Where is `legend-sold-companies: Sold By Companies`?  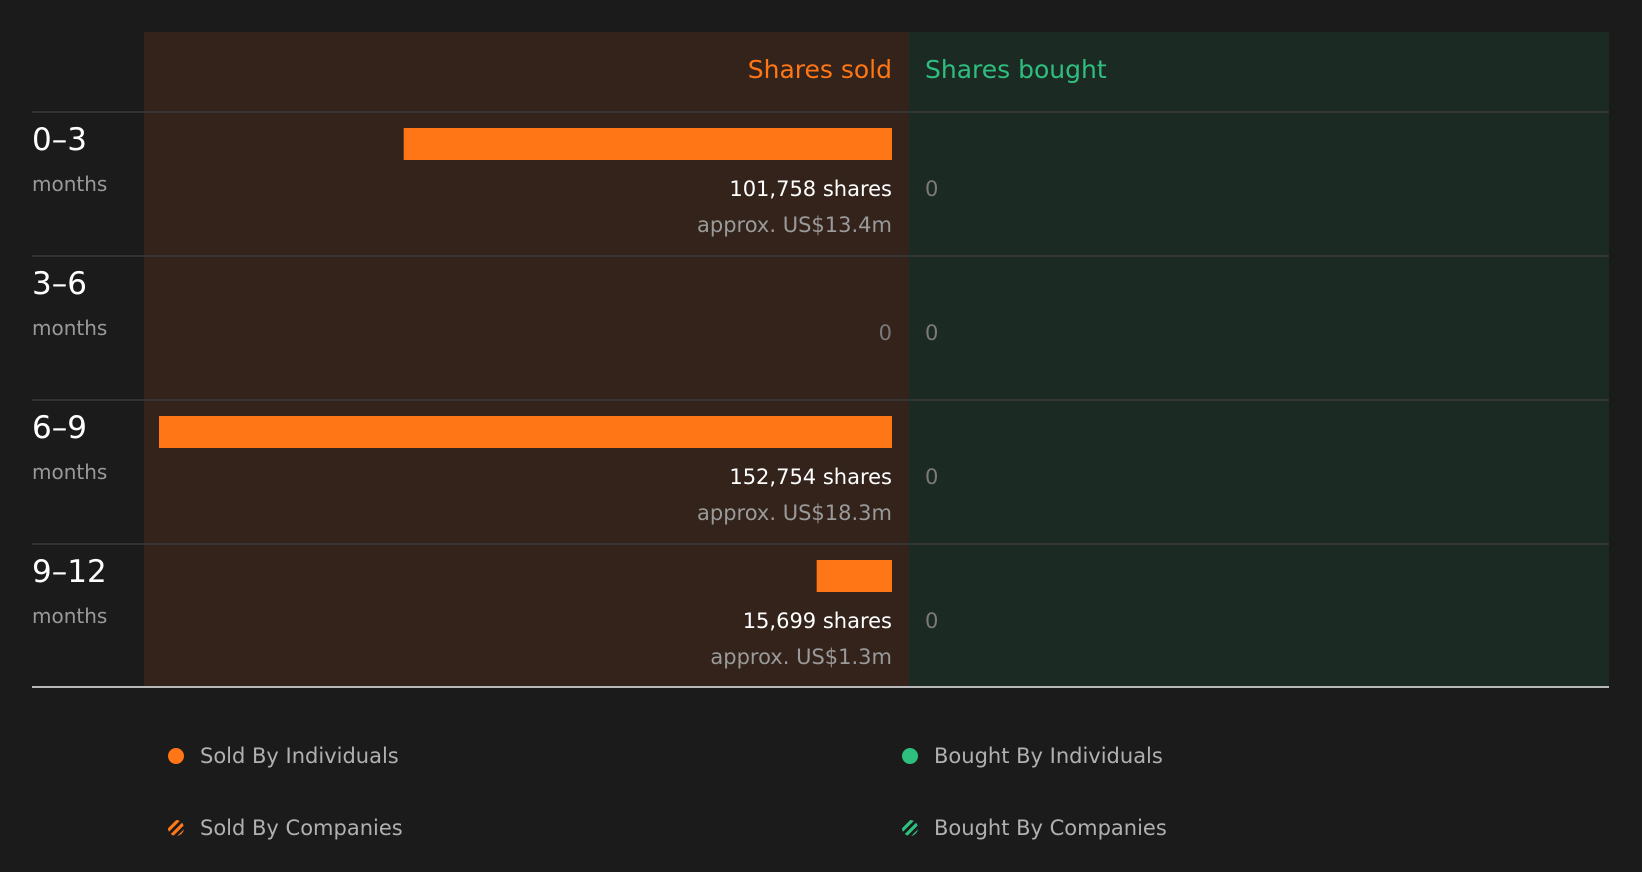 legend-sold-companies: Sold By Companies is located at coordinates (285, 828).